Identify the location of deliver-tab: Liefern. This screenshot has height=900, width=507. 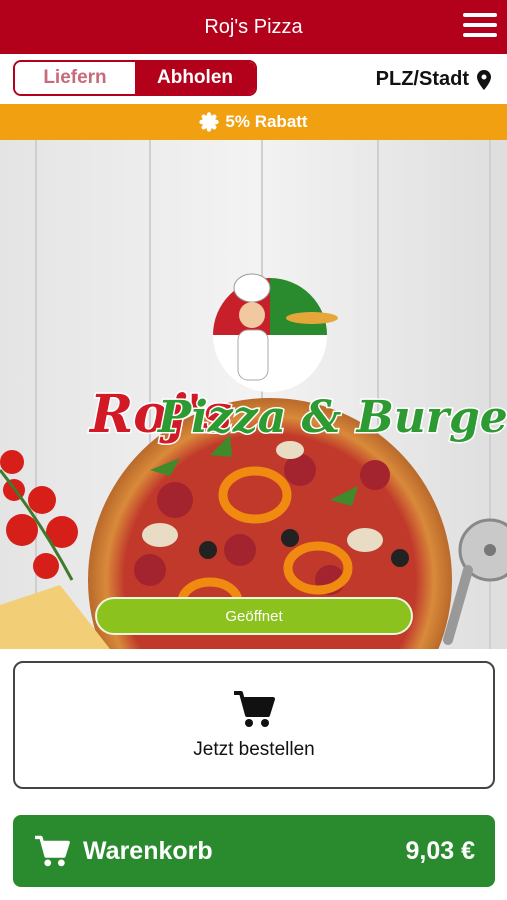
(75, 78).